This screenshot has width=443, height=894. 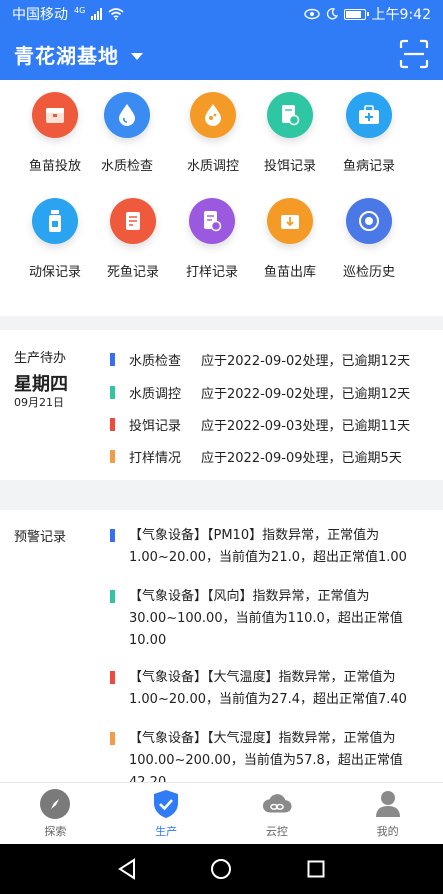 I want to click on tab-label: 云控, so click(x=276, y=831).